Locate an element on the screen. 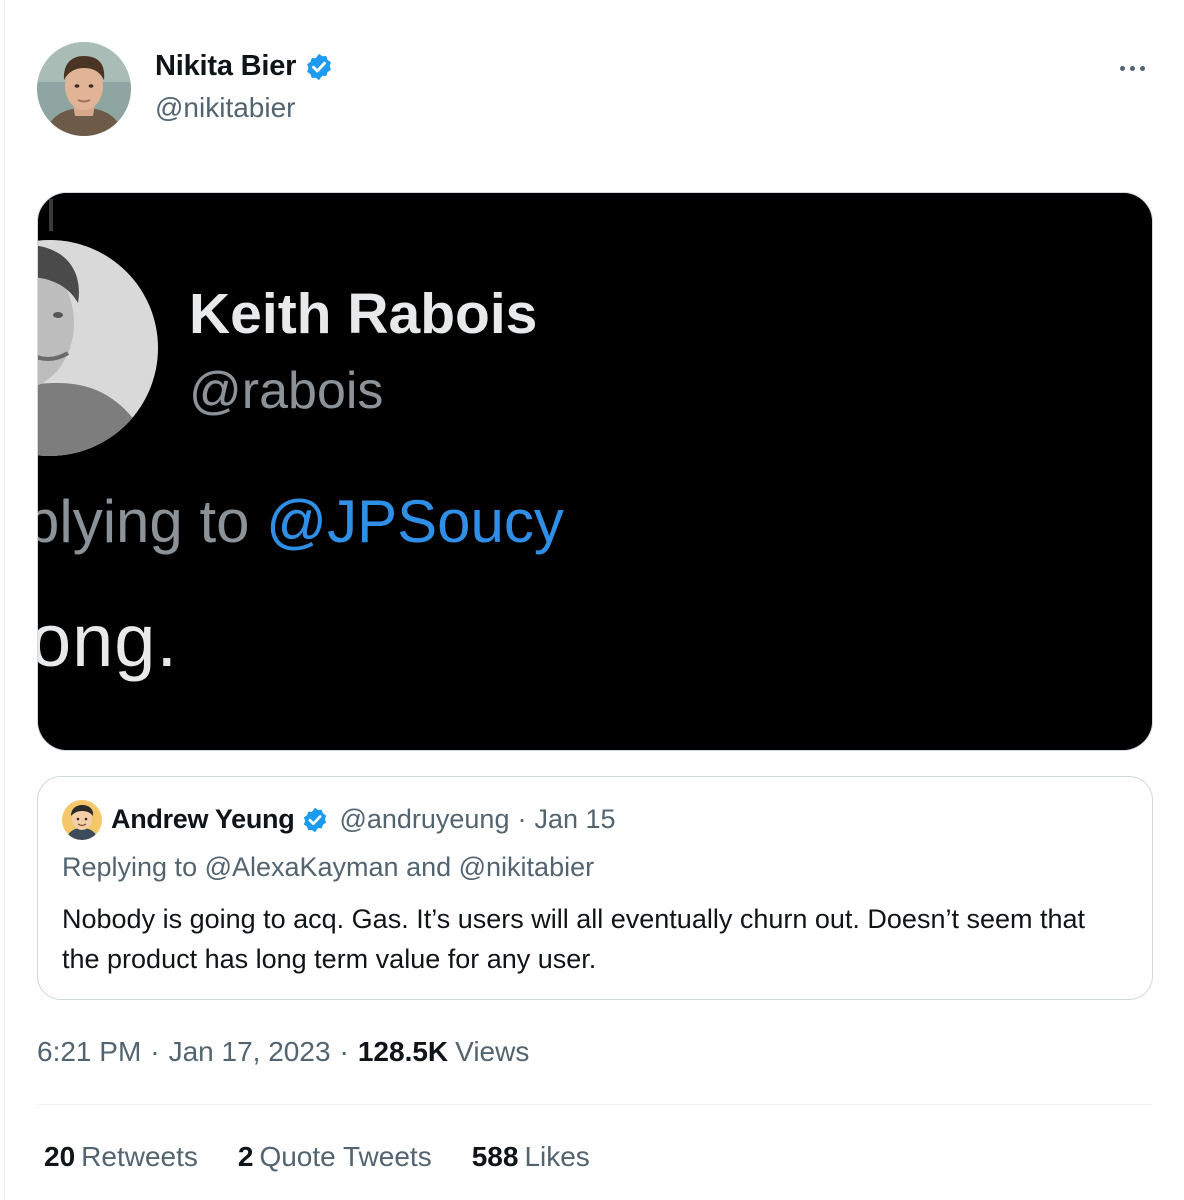 This screenshot has height=1200, width=1184. quote-tweets-label: Quote Tweets is located at coordinates (345, 1156).